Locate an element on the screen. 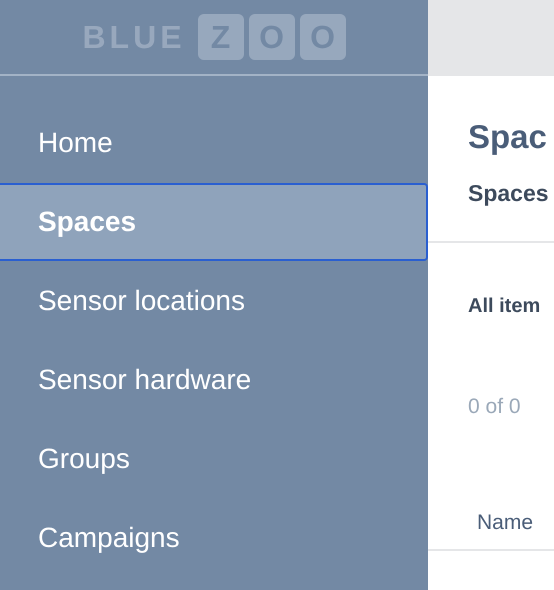  item-count: 0 of 0 is located at coordinates (494, 407).